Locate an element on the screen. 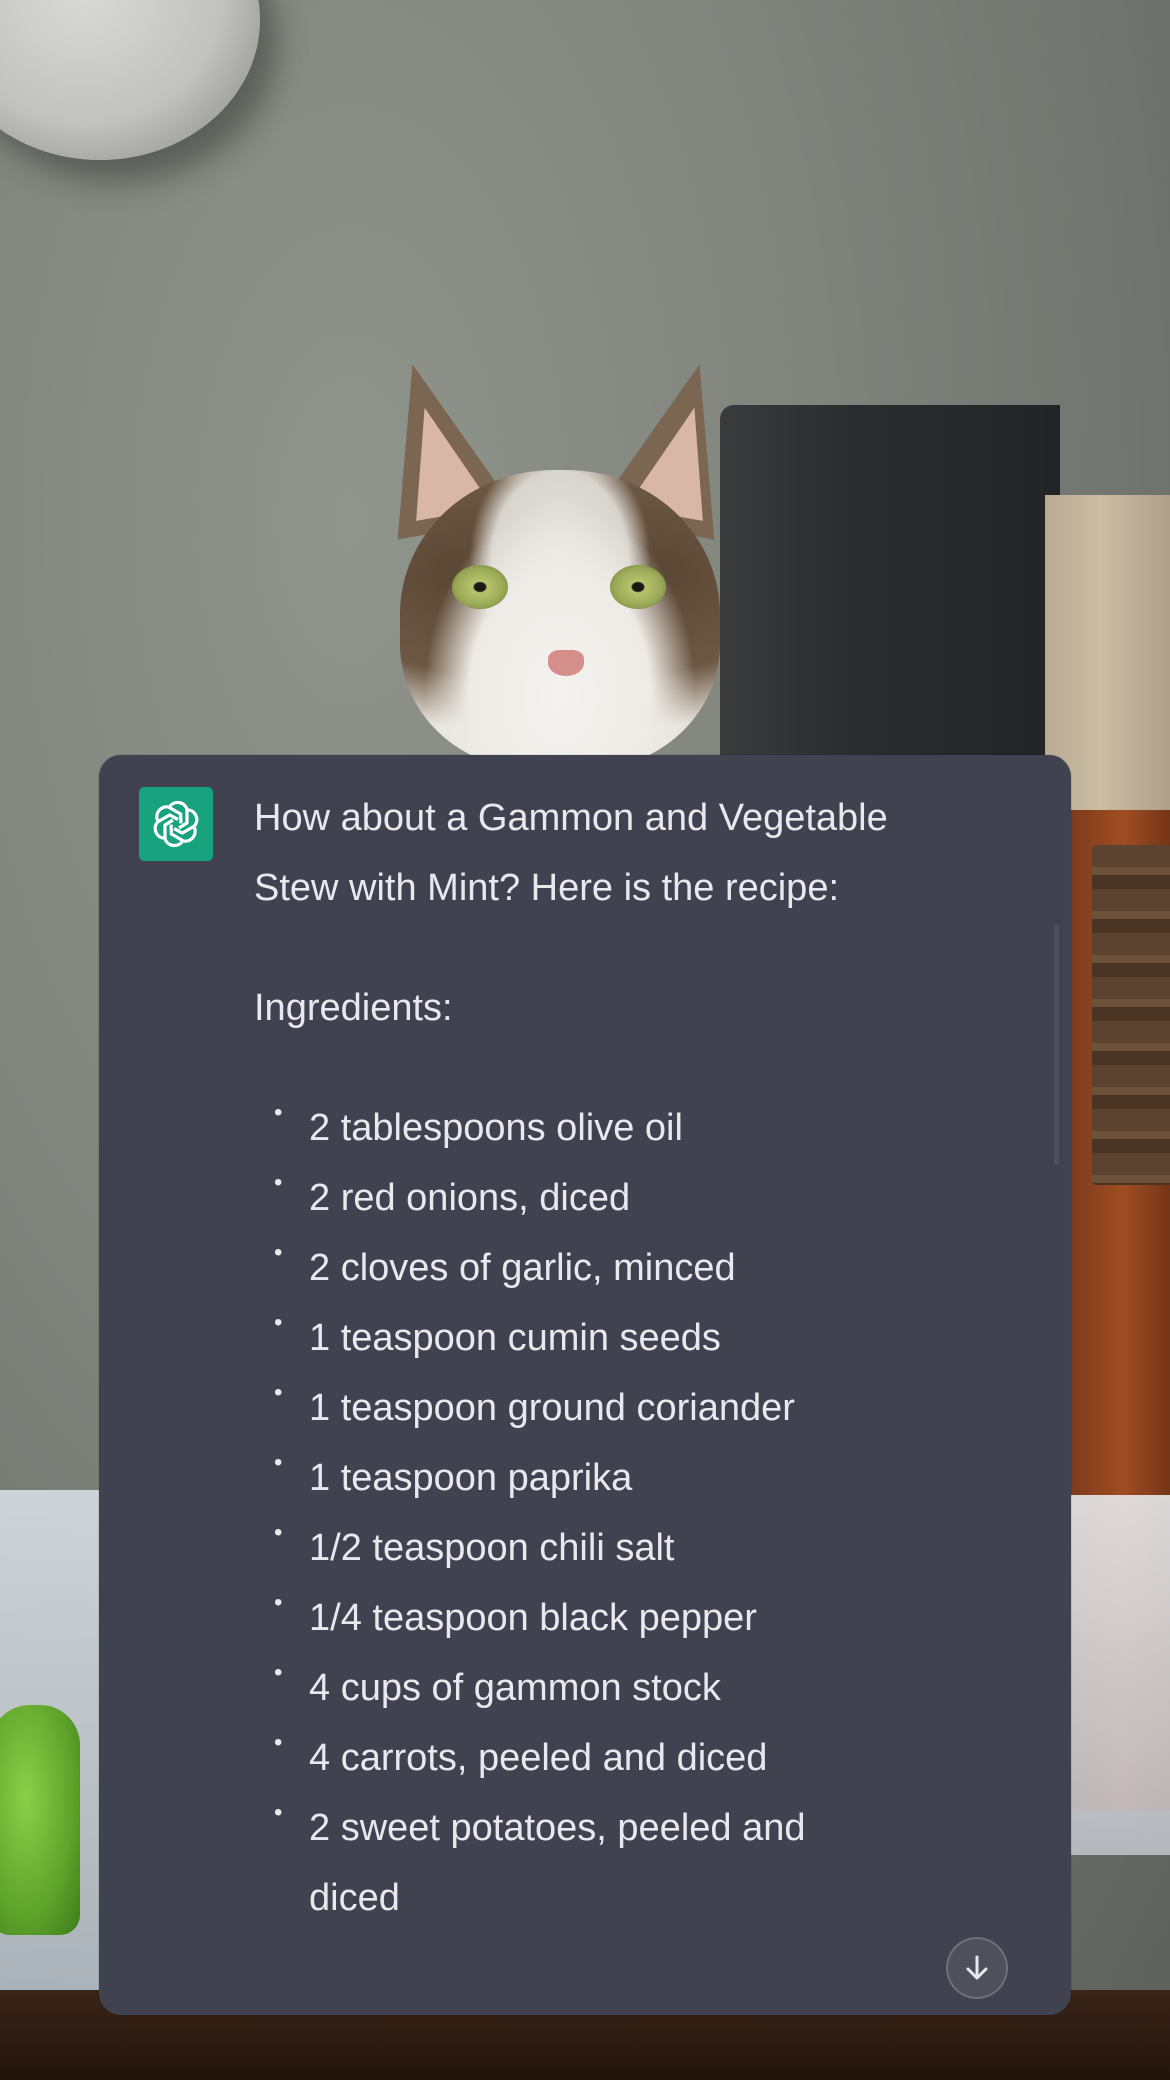 This screenshot has height=2080, width=1170. cat is located at coordinates (560, 560).